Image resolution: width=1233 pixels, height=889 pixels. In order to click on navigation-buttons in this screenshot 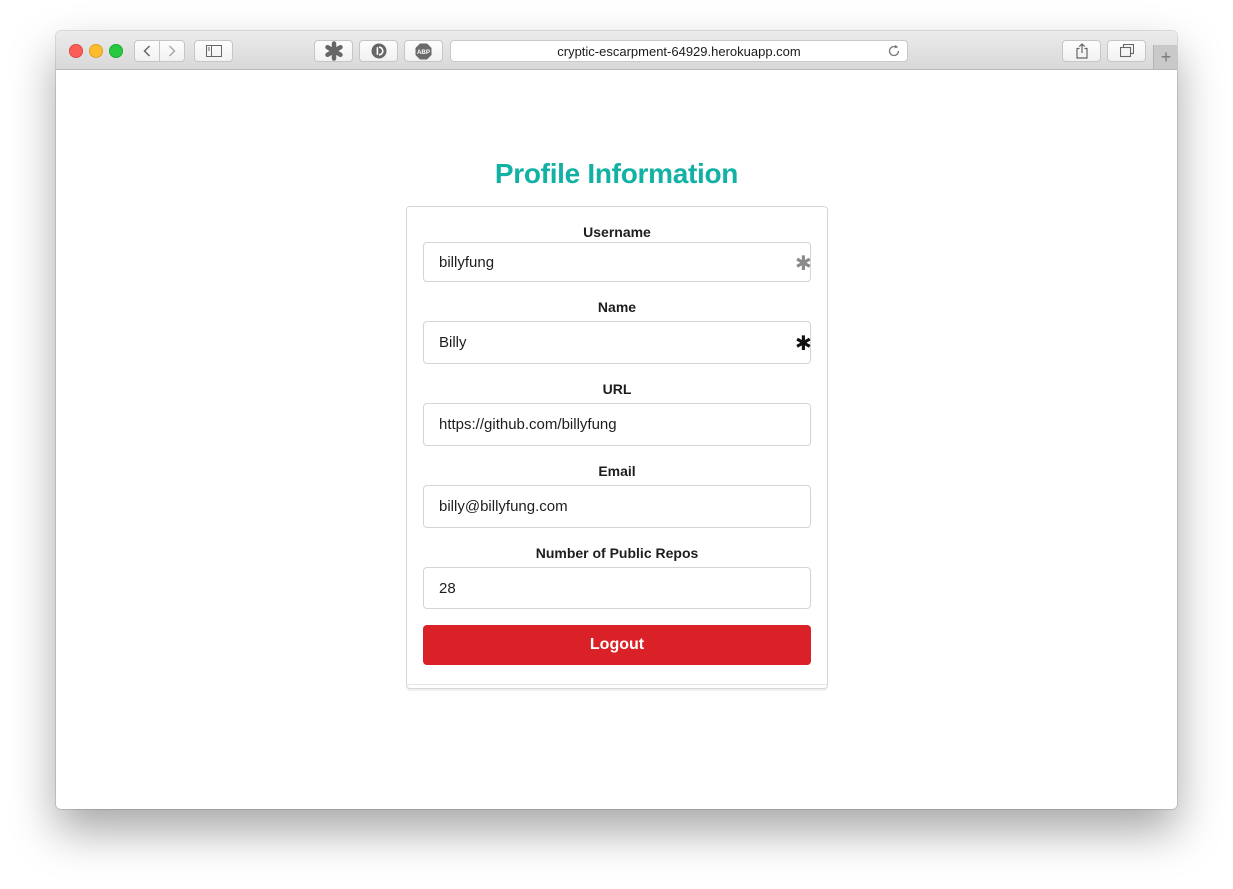, I will do `click(159, 51)`.